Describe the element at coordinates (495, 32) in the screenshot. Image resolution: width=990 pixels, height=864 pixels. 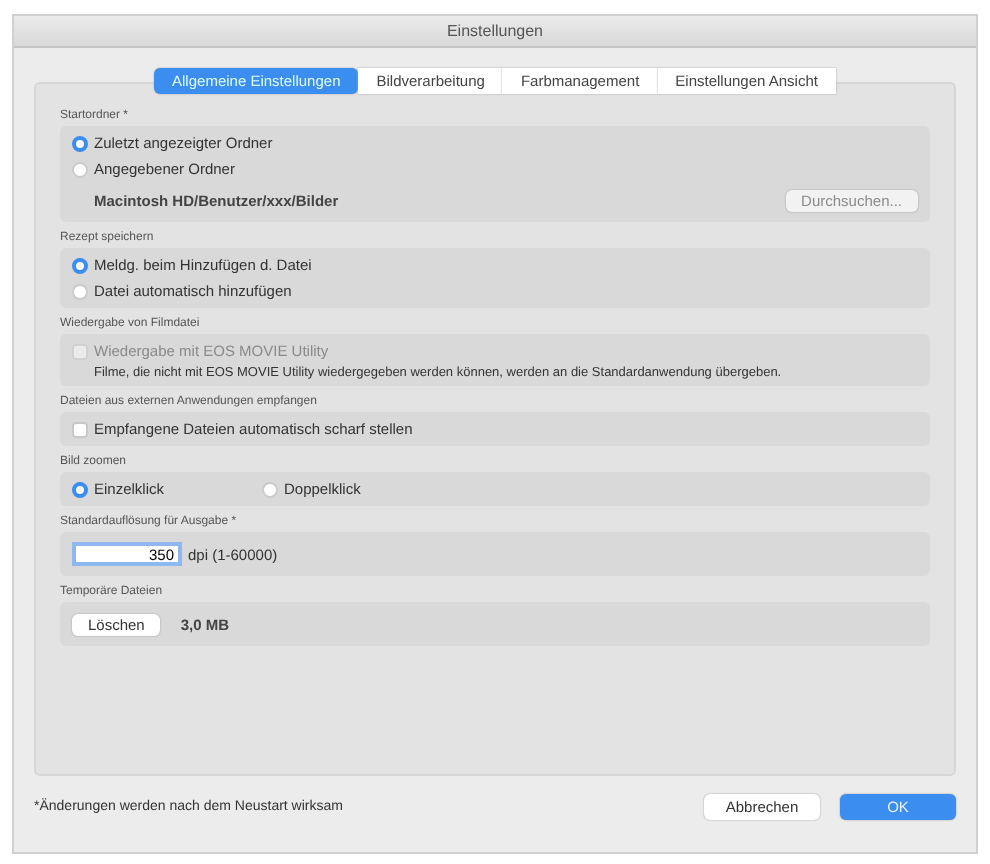
I see `window-title: Einstellungen` at that location.